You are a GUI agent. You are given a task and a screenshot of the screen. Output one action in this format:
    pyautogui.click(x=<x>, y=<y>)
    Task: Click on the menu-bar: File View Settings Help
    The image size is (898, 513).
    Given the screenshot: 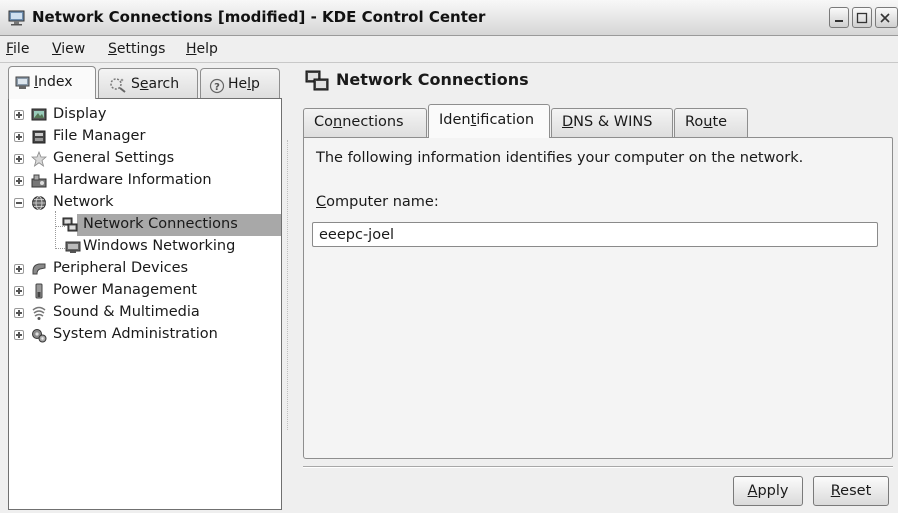 What is the action you would take?
    pyautogui.click(x=449, y=50)
    